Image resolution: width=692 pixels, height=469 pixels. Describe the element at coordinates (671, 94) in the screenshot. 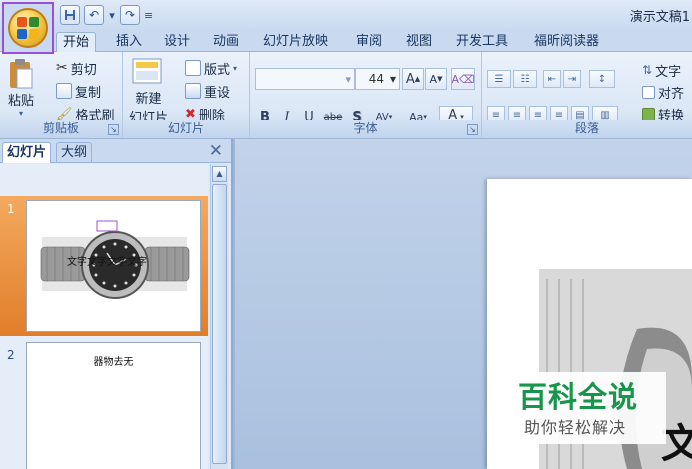

I see `align-text-label: 对齐` at that location.